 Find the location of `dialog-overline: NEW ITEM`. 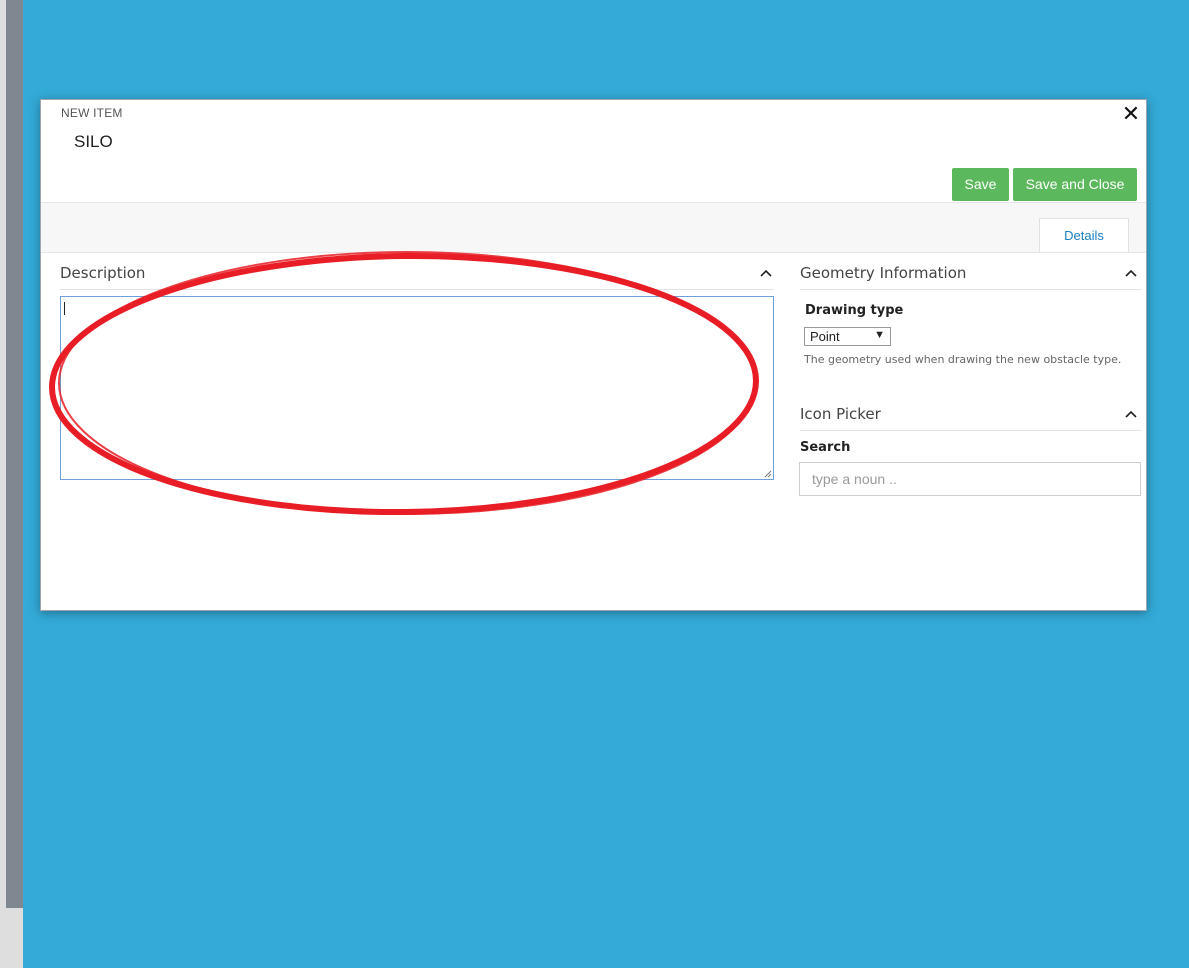

dialog-overline: NEW ITEM is located at coordinates (92, 113).